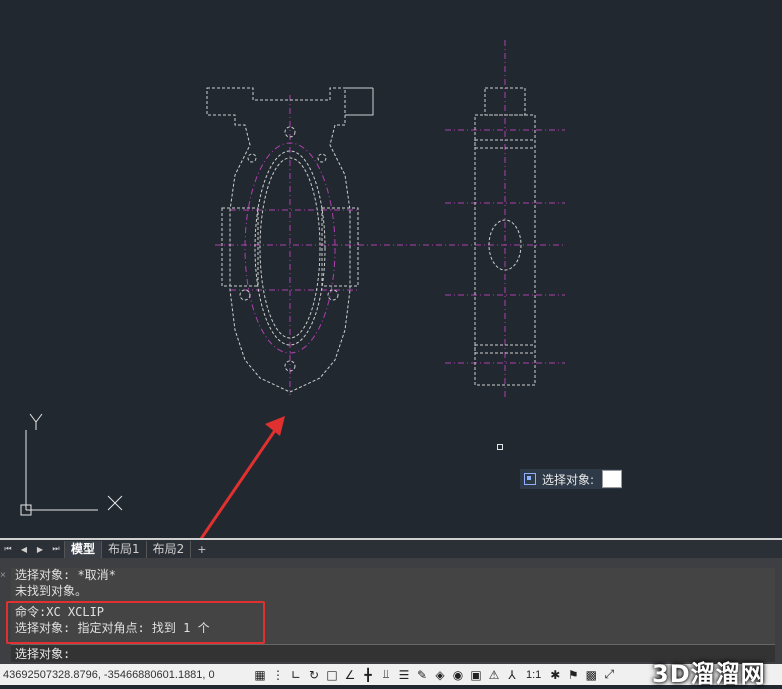 Image resolution: width=782 pixels, height=689 pixels. I want to click on ducs-icon: ╋, so click(368, 675).